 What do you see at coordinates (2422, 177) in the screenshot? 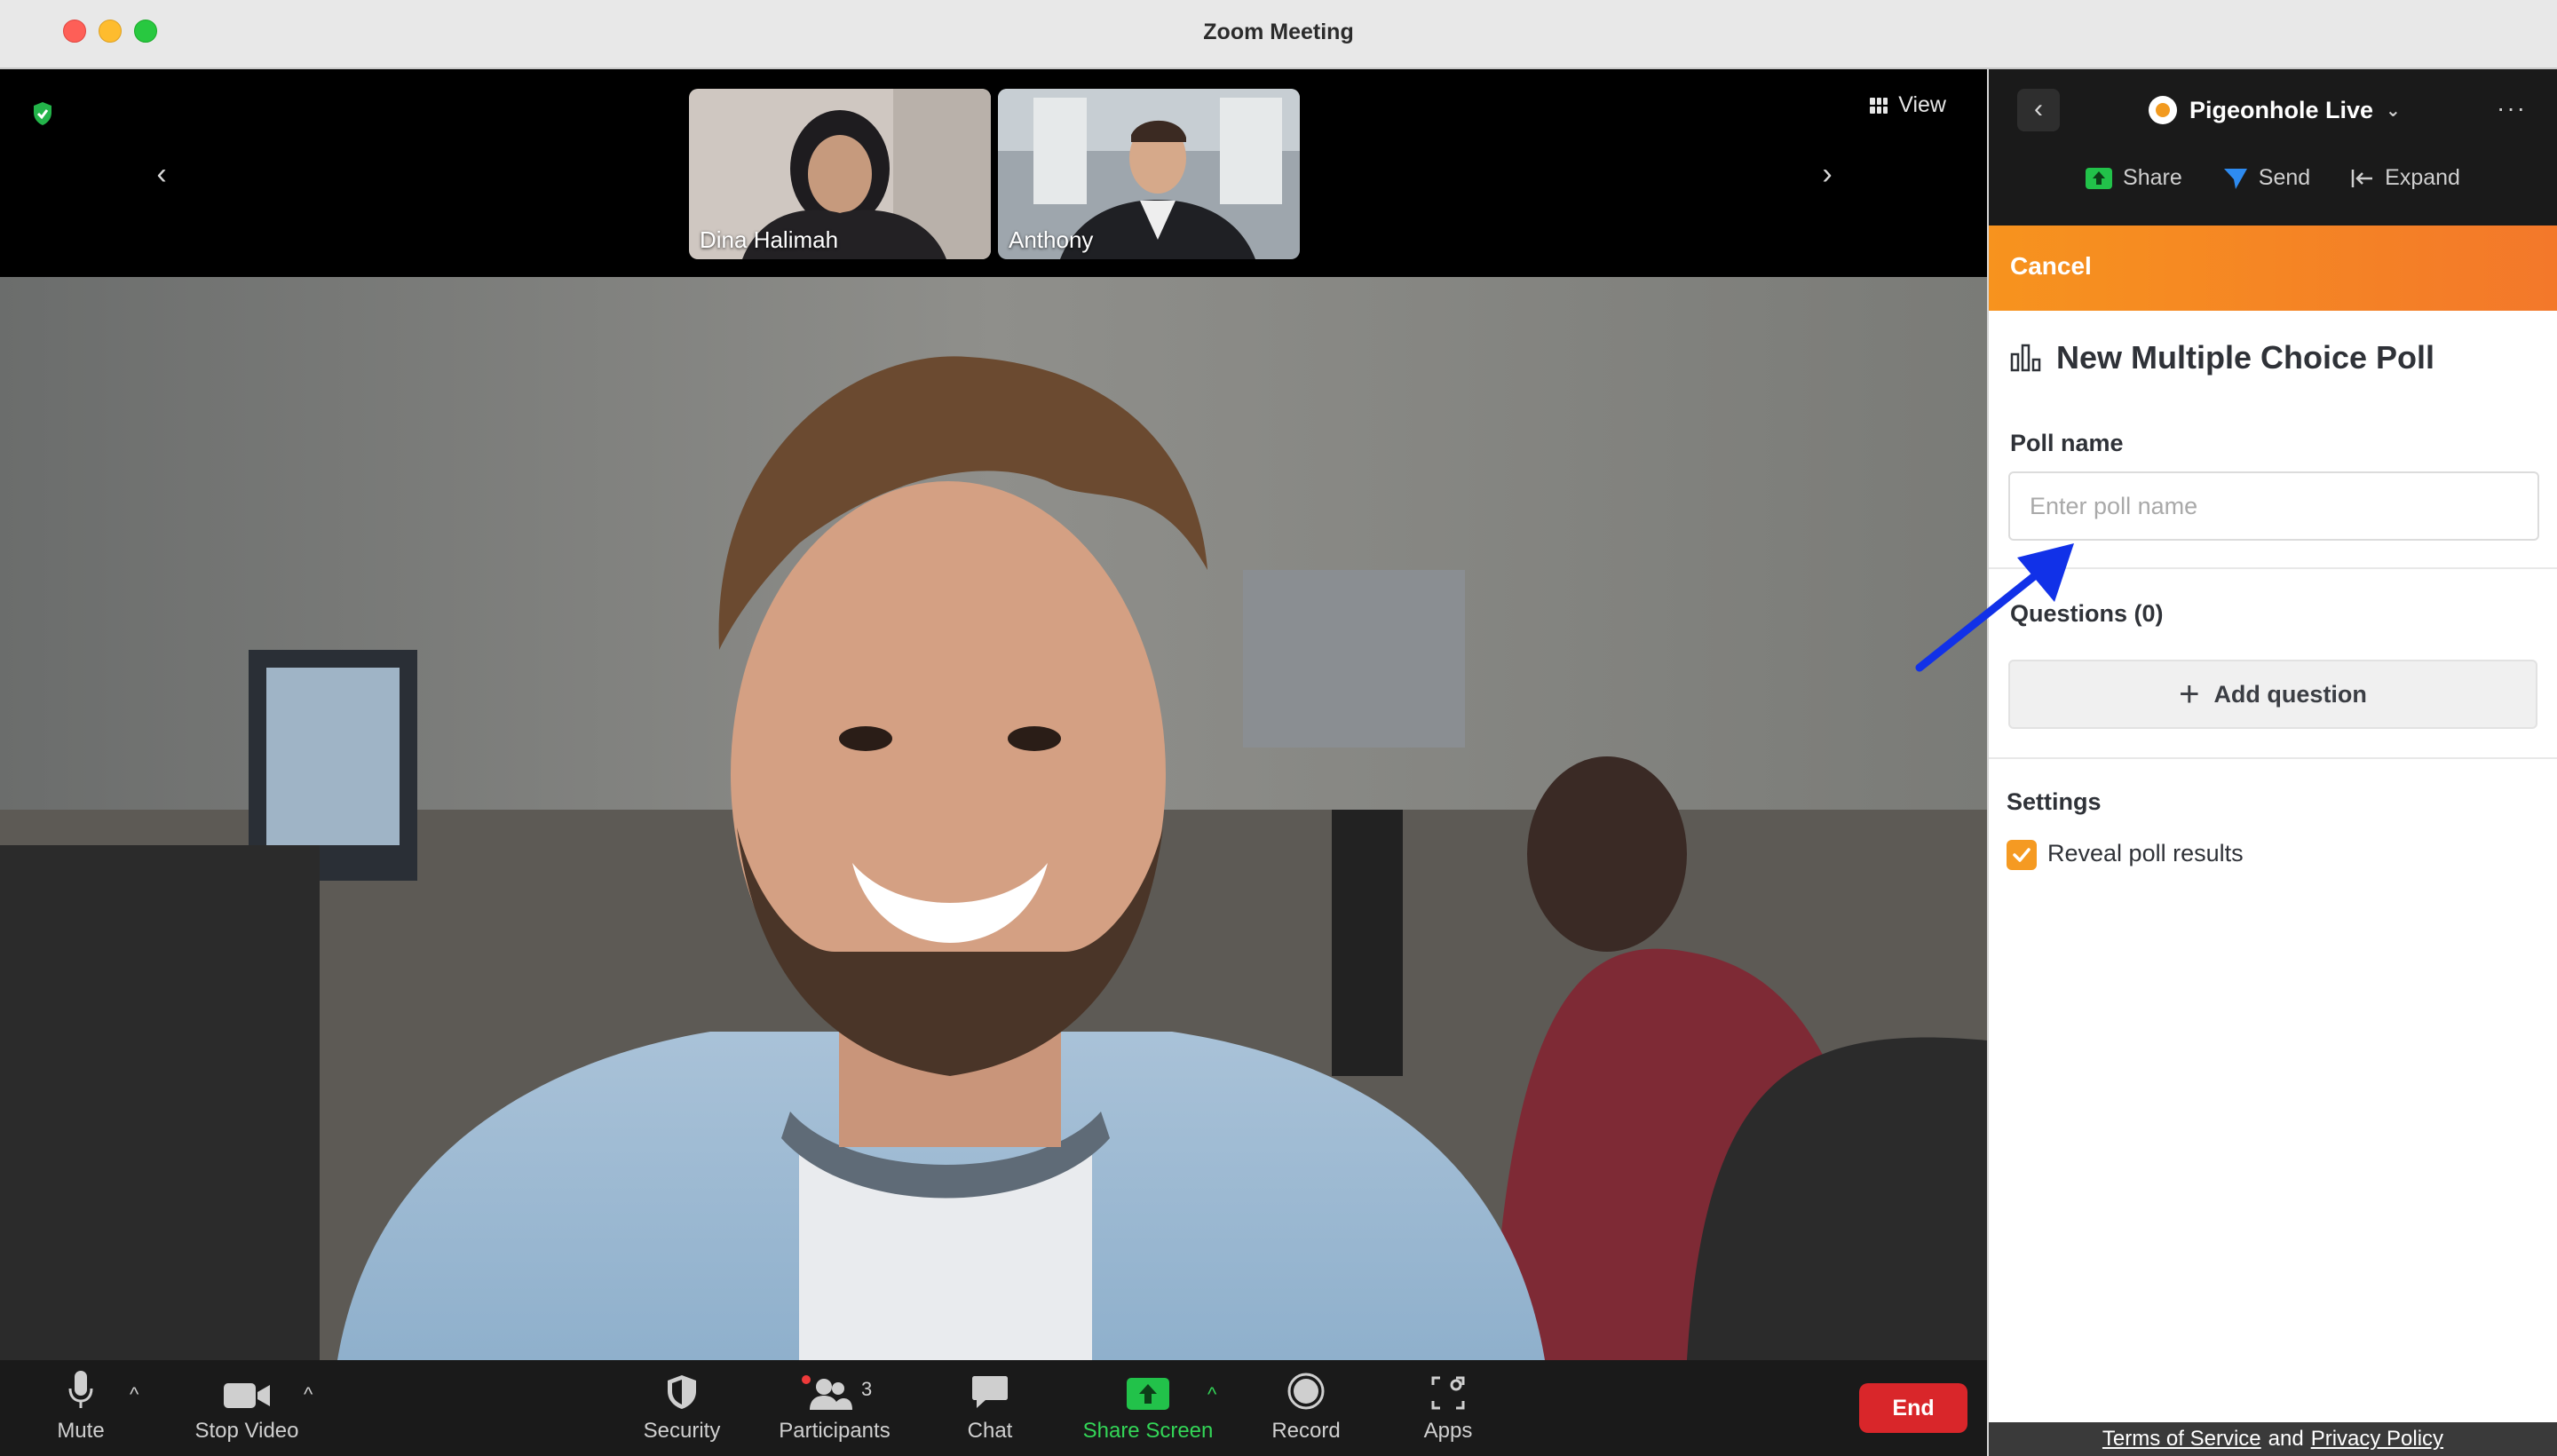
I see `expand-label: Expand` at bounding box center [2422, 177].